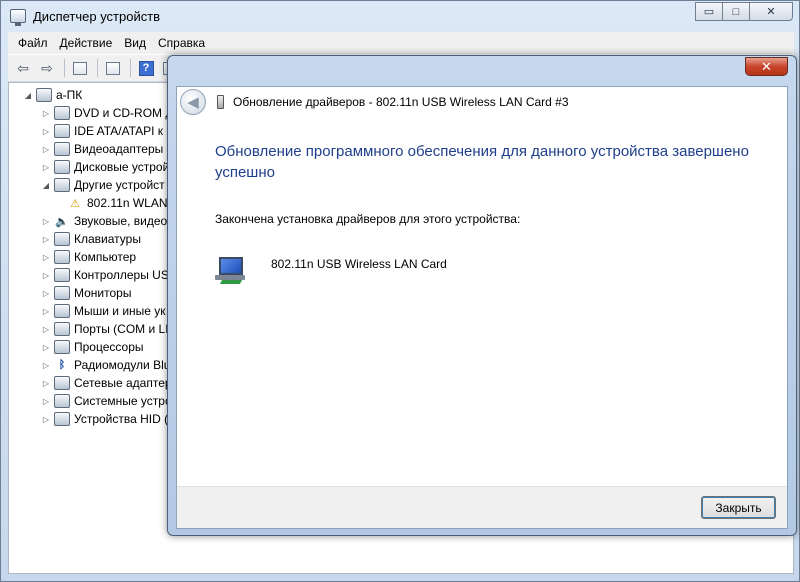  I want to click on tree-item-bluetooth: ▷ ᛒ Радиомодули Blu, so click(106, 365).